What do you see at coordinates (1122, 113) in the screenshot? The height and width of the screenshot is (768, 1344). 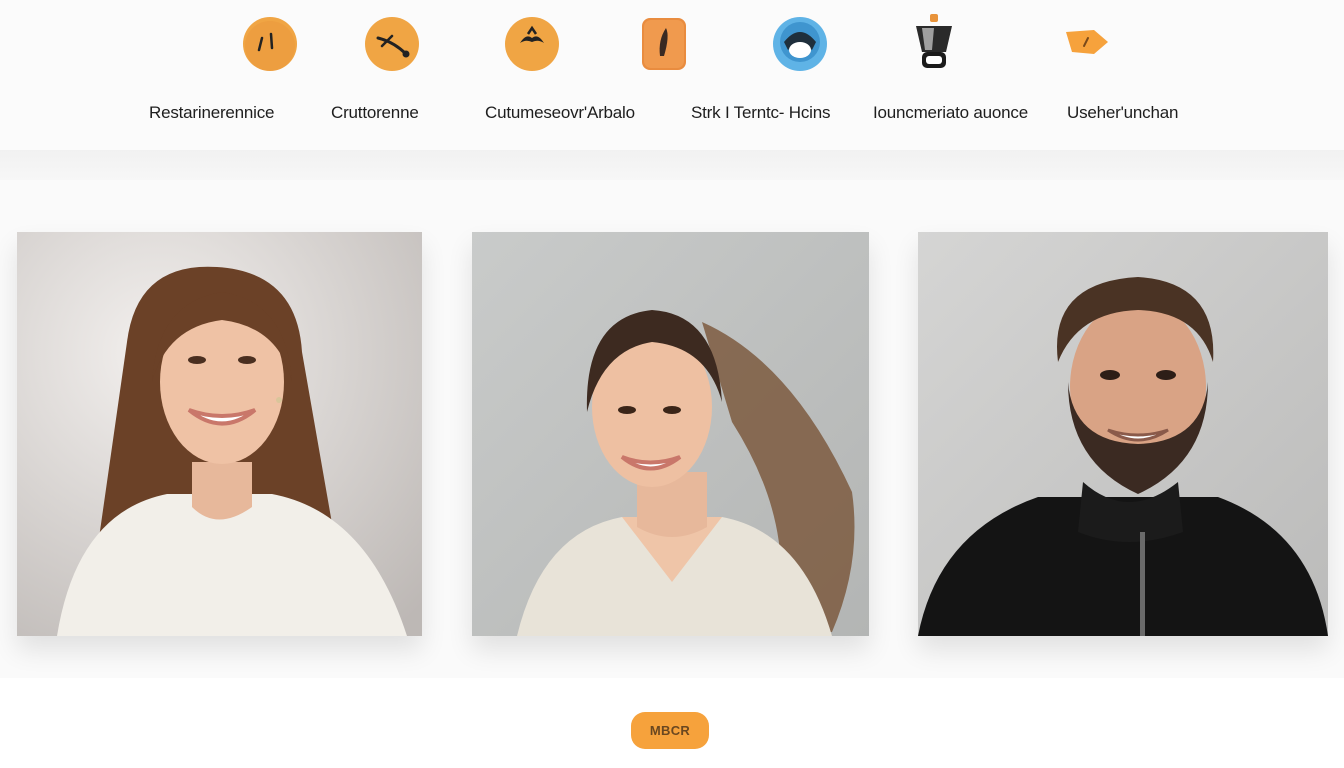 I see `nav-item-label-6: Useher'unchan` at bounding box center [1122, 113].